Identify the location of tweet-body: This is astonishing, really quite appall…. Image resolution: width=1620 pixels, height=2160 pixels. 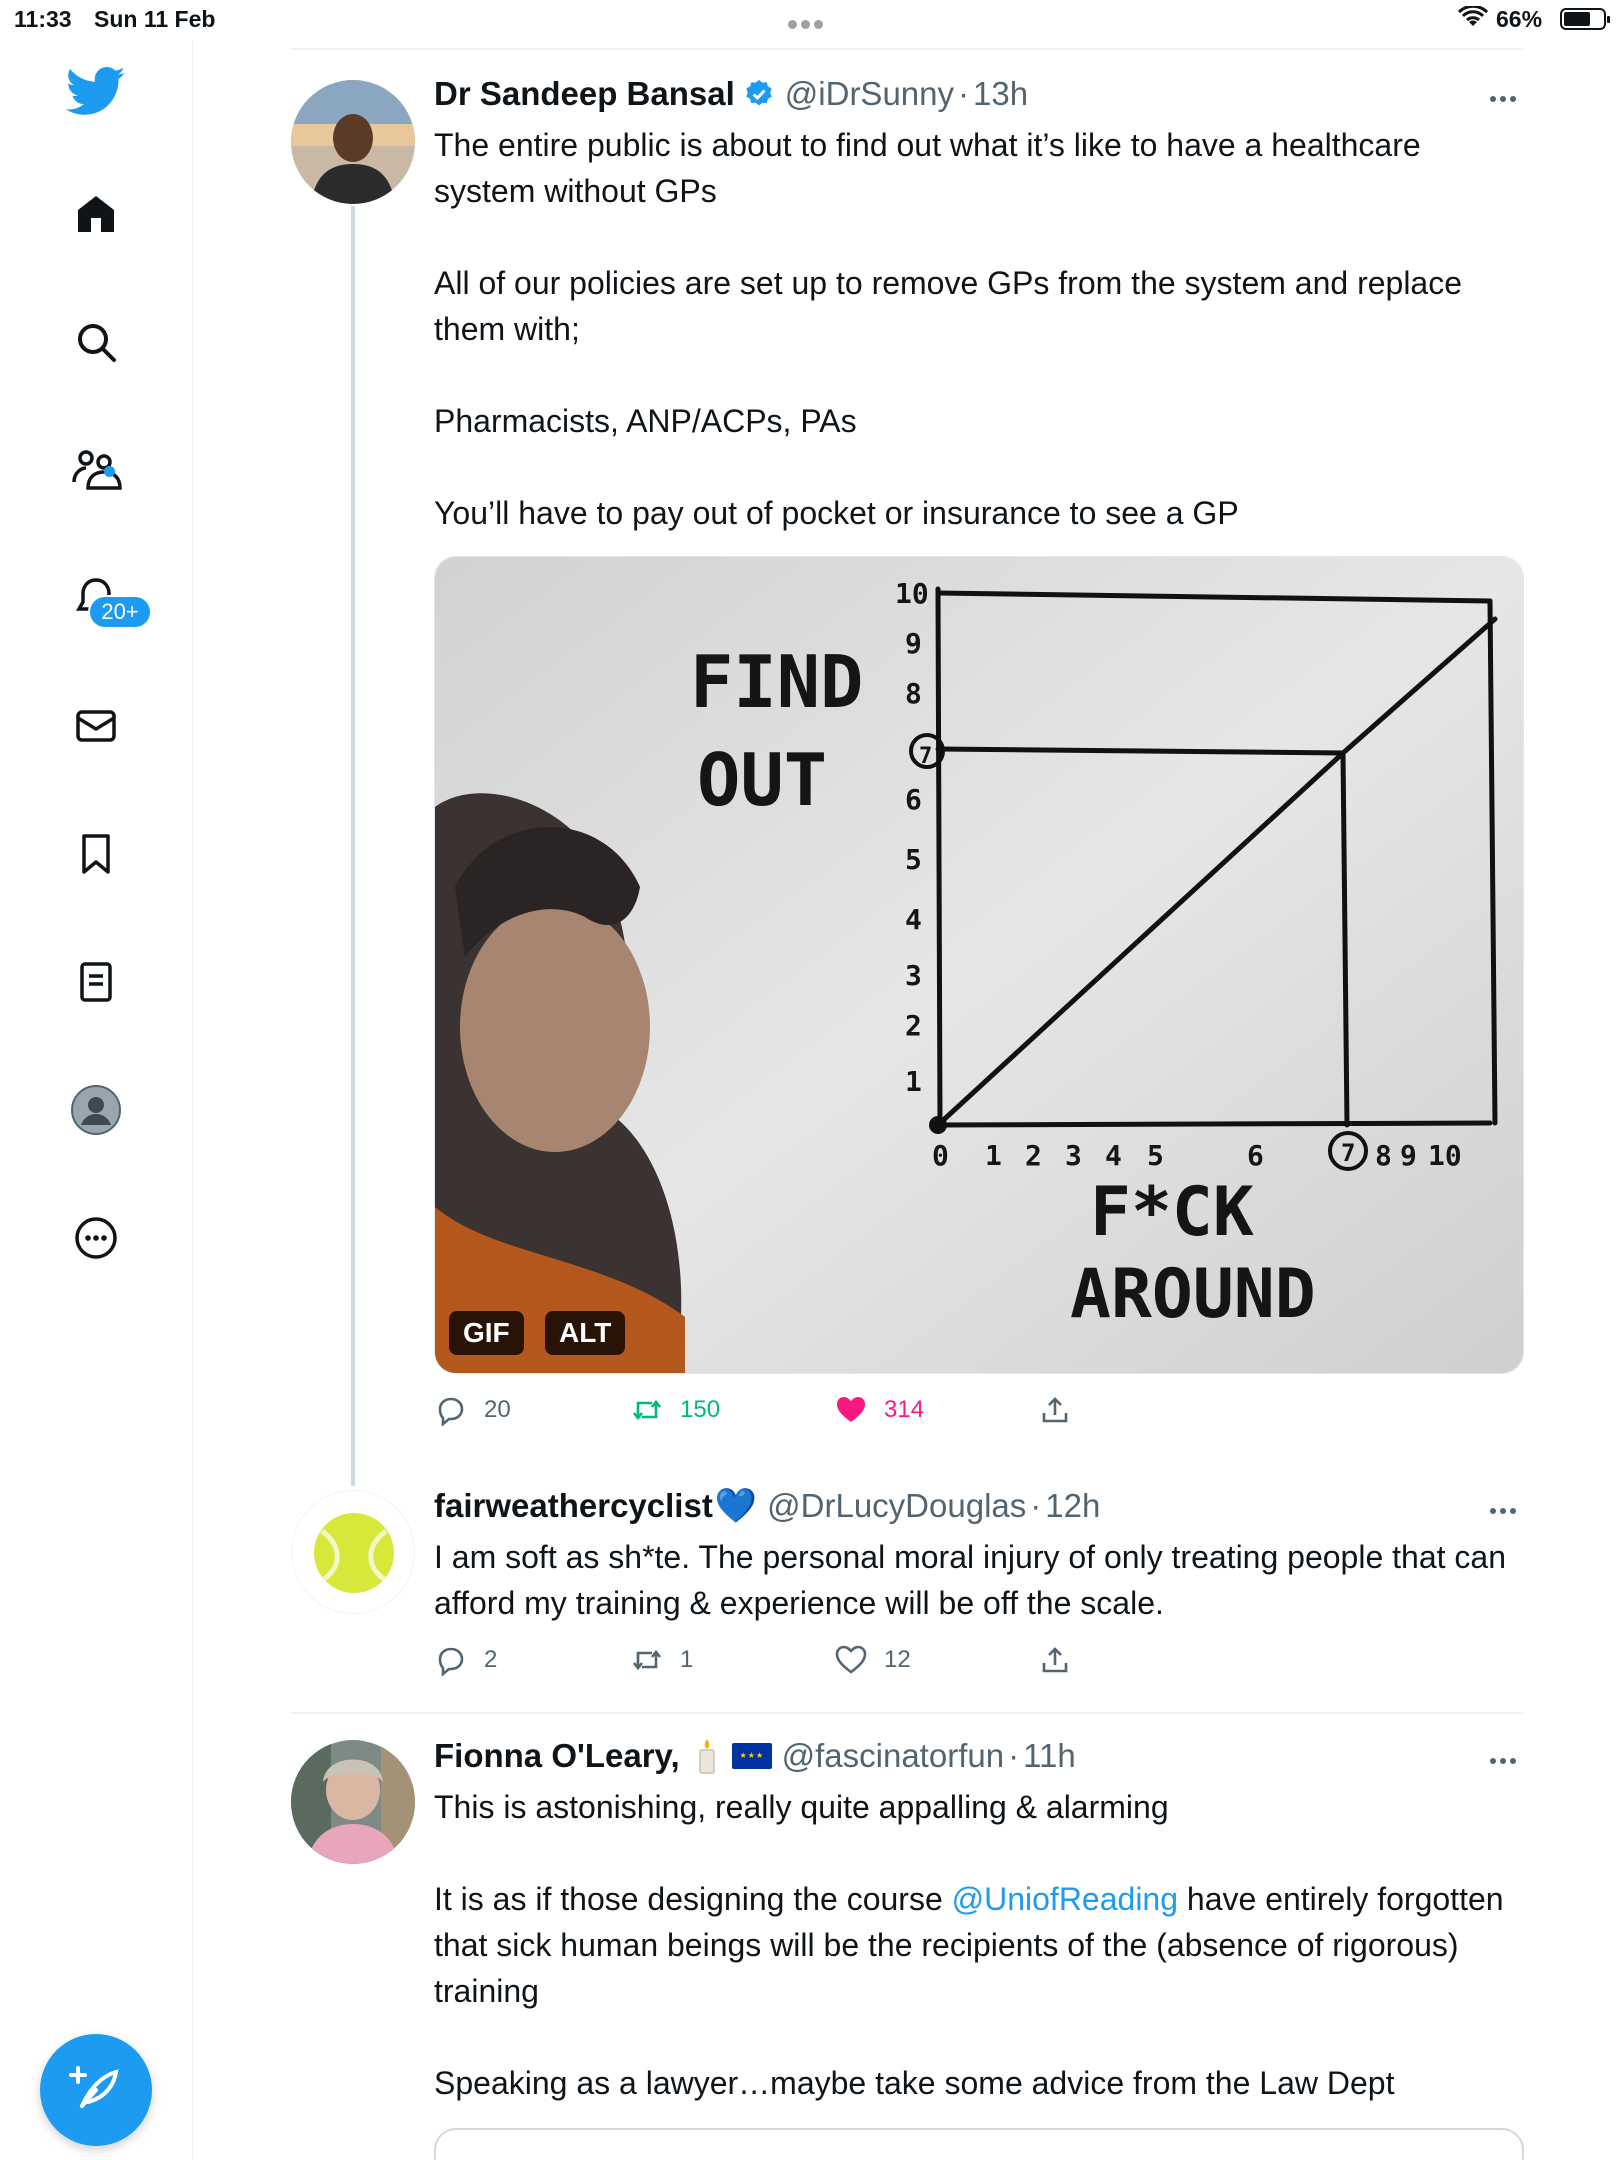
(979, 1945).